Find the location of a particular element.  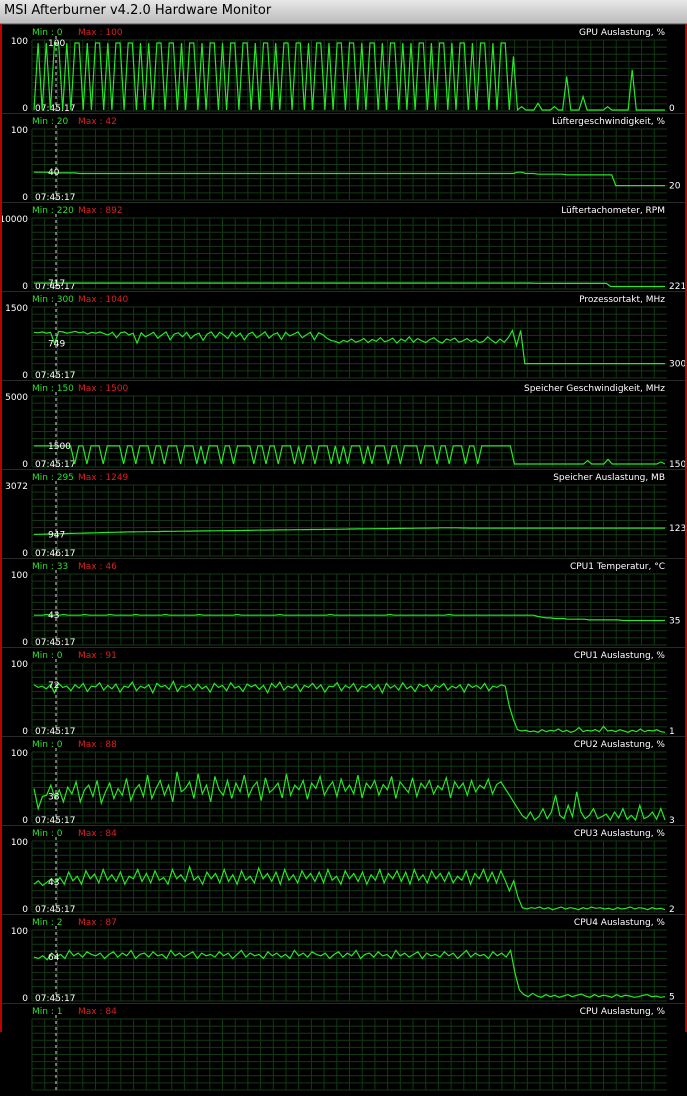

max-label: Max : 87 is located at coordinates (97, 923).